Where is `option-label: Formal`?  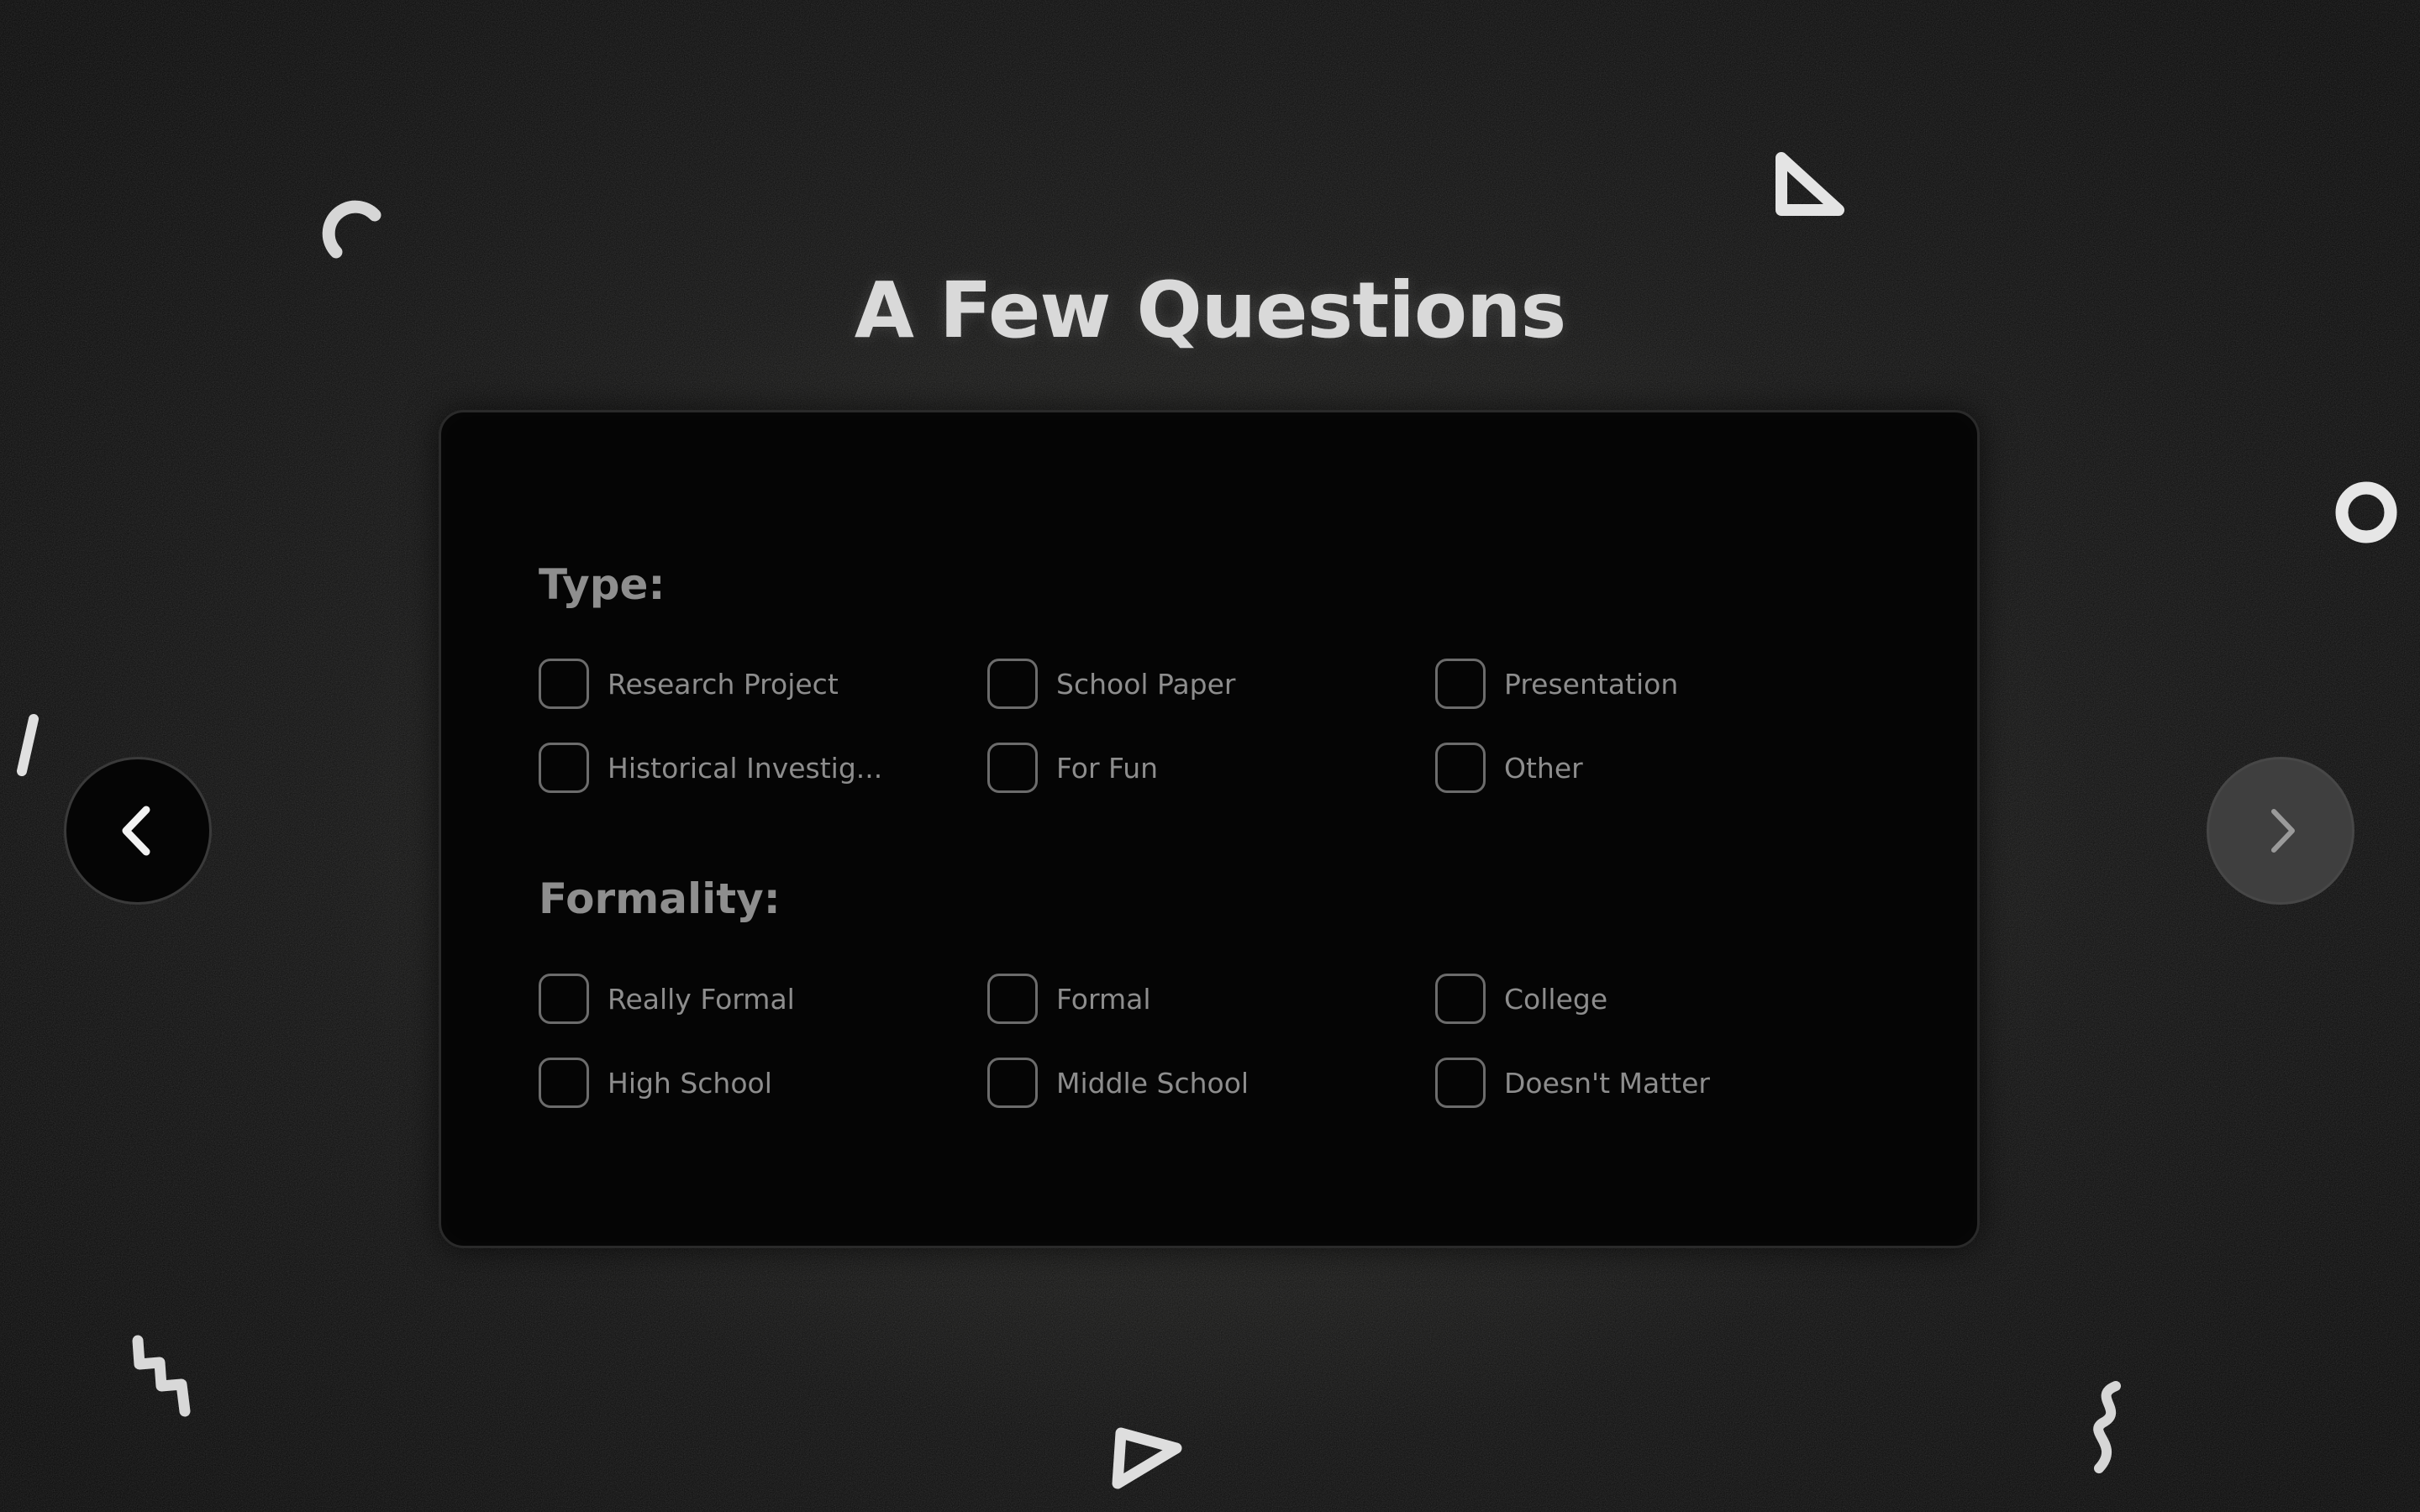
option-label: Formal is located at coordinates (1104, 999).